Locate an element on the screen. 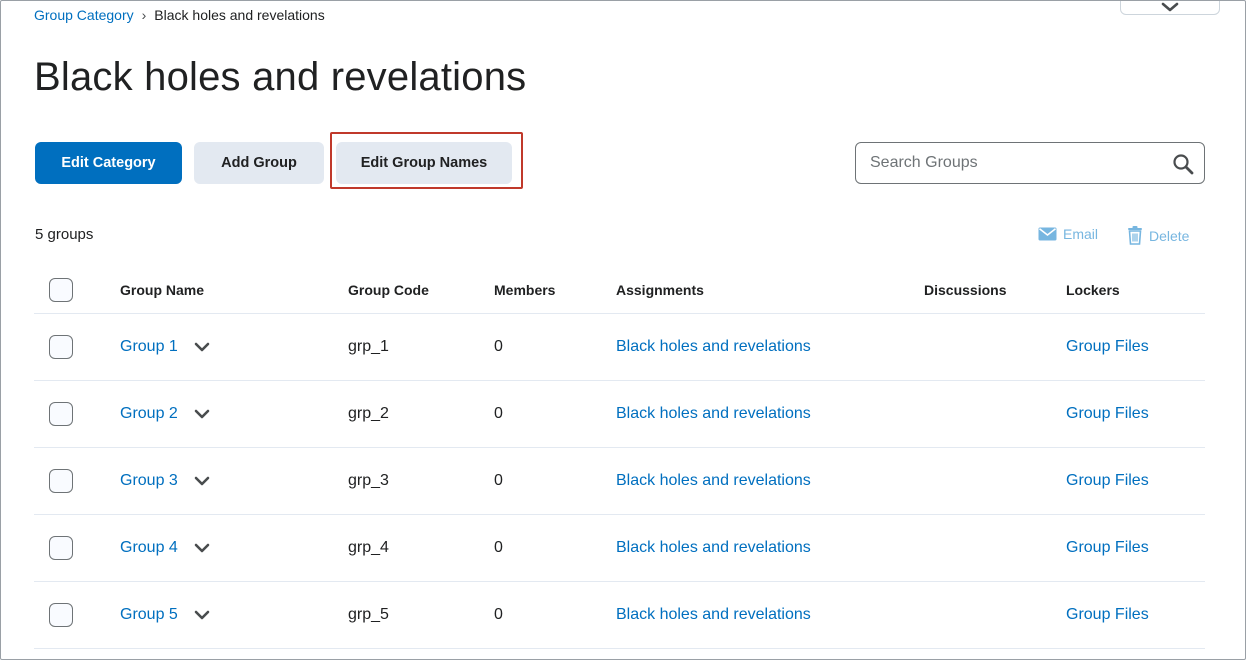 This screenshot has height=660, width=1246. header-discussions: Discussions is located at coordinates (965, 290).